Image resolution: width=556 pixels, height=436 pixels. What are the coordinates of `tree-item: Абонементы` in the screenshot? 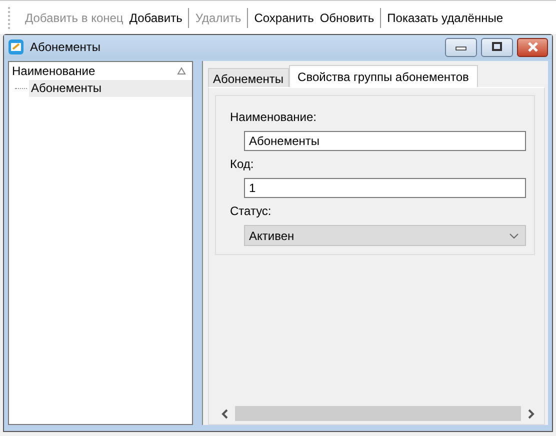 It's located at (110, 88).